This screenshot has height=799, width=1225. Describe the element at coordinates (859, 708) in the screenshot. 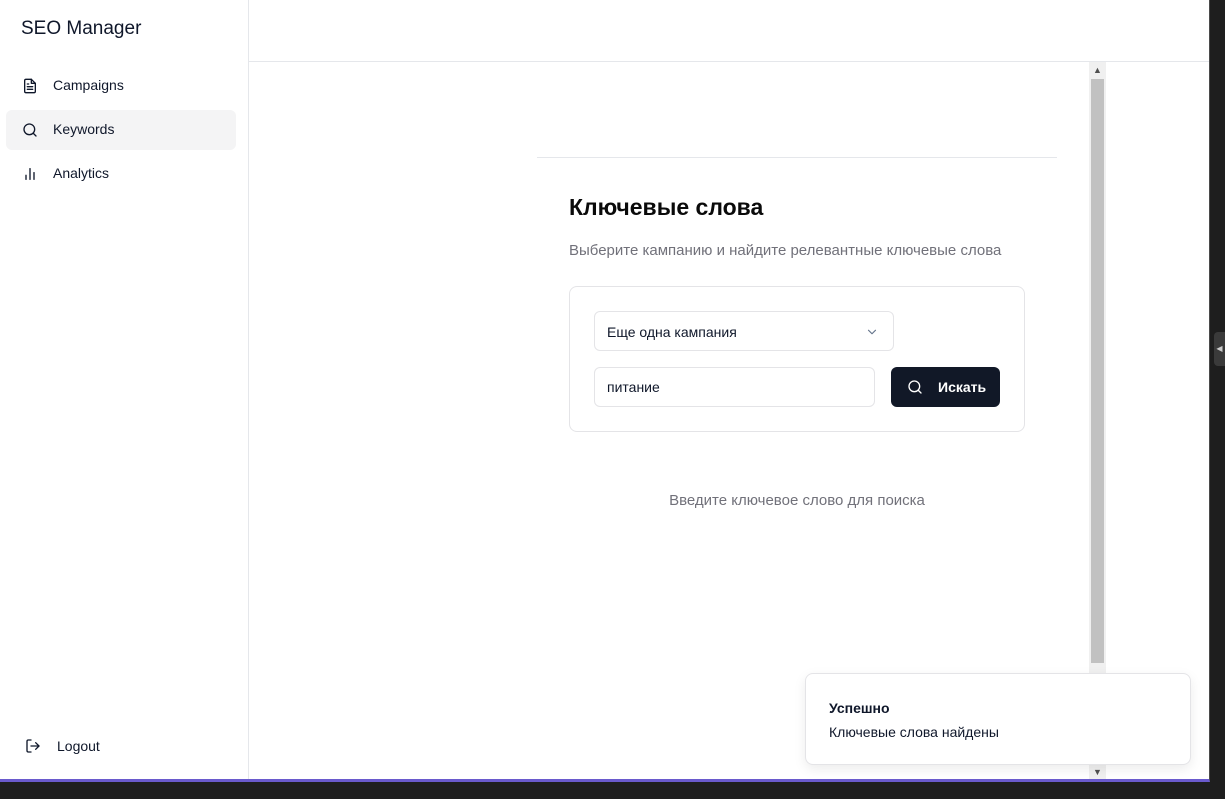

I see `toast-title: Успешно` at that location.